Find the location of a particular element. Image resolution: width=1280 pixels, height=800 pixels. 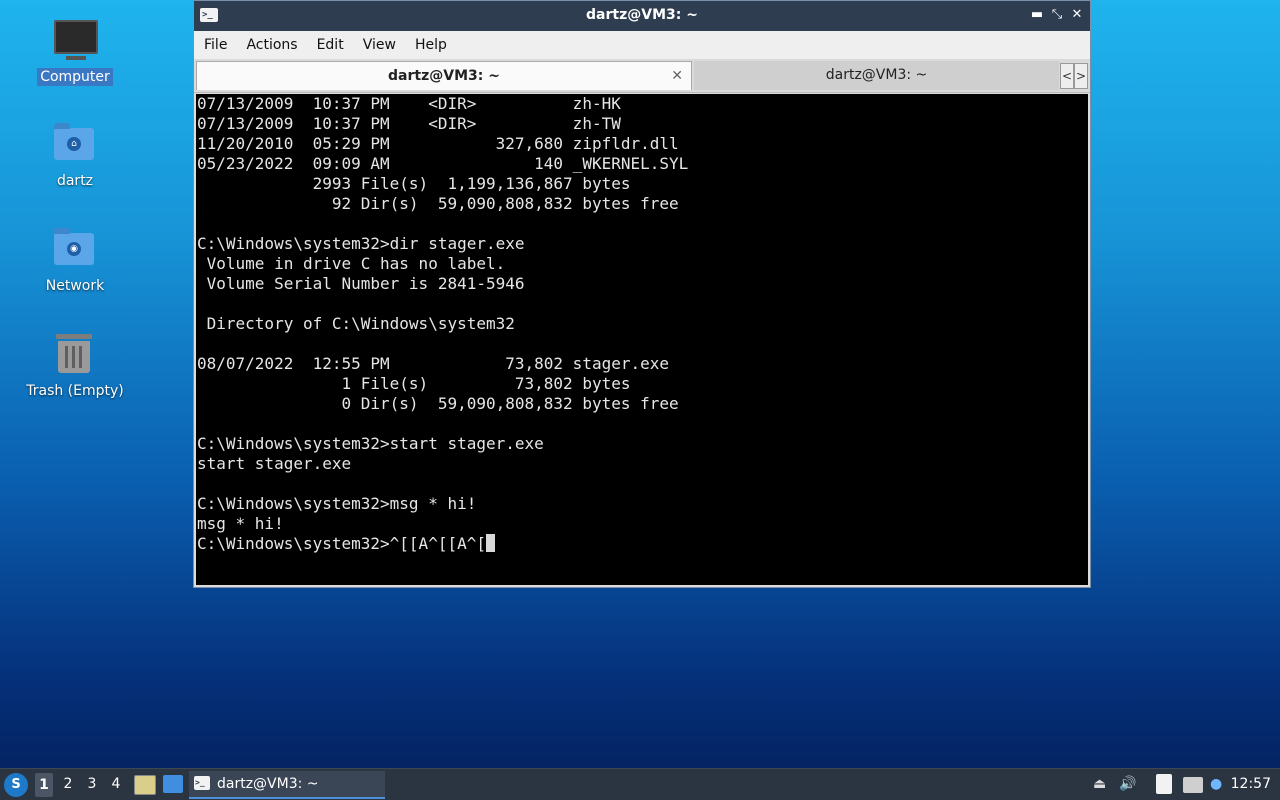

maximize-icon: ⤡ is located at coordinates (1057, 14).